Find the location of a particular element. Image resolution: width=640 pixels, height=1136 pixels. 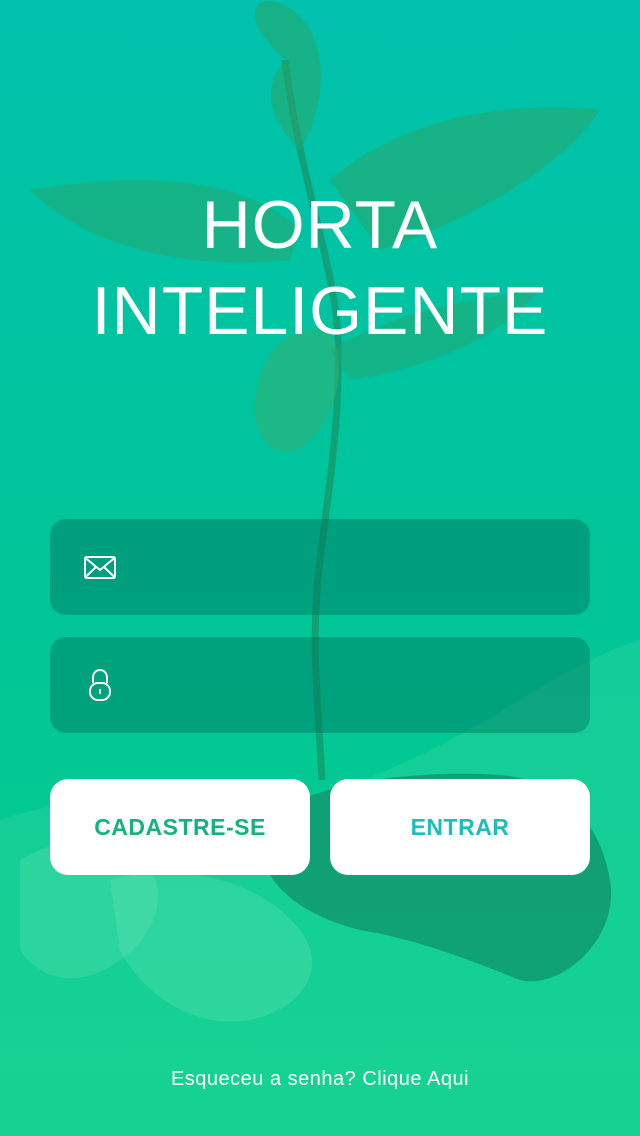

app-title-line1: HORTA is located at coordinates (320, 225).